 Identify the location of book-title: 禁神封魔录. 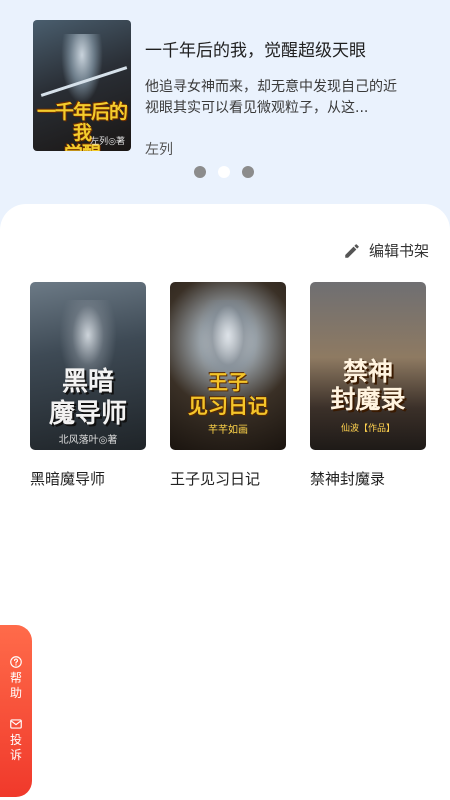
(368, 478).